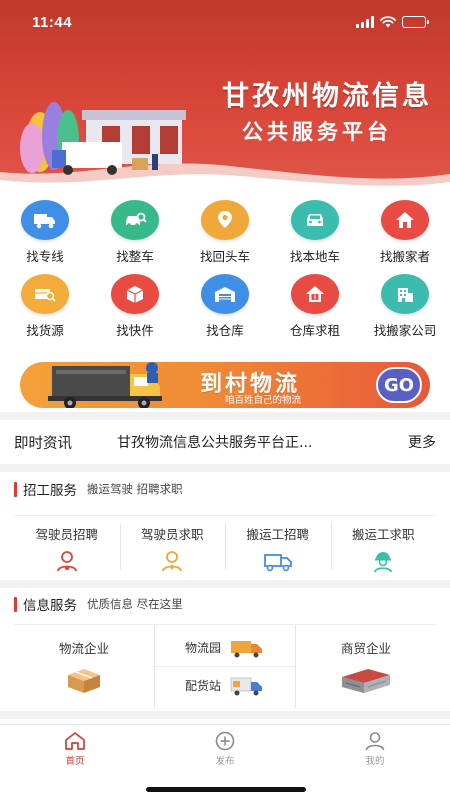 Image resolution: width=450 pixels, height=800 pixels. I want to click on quick-label: 找货源, so click(45, 330).